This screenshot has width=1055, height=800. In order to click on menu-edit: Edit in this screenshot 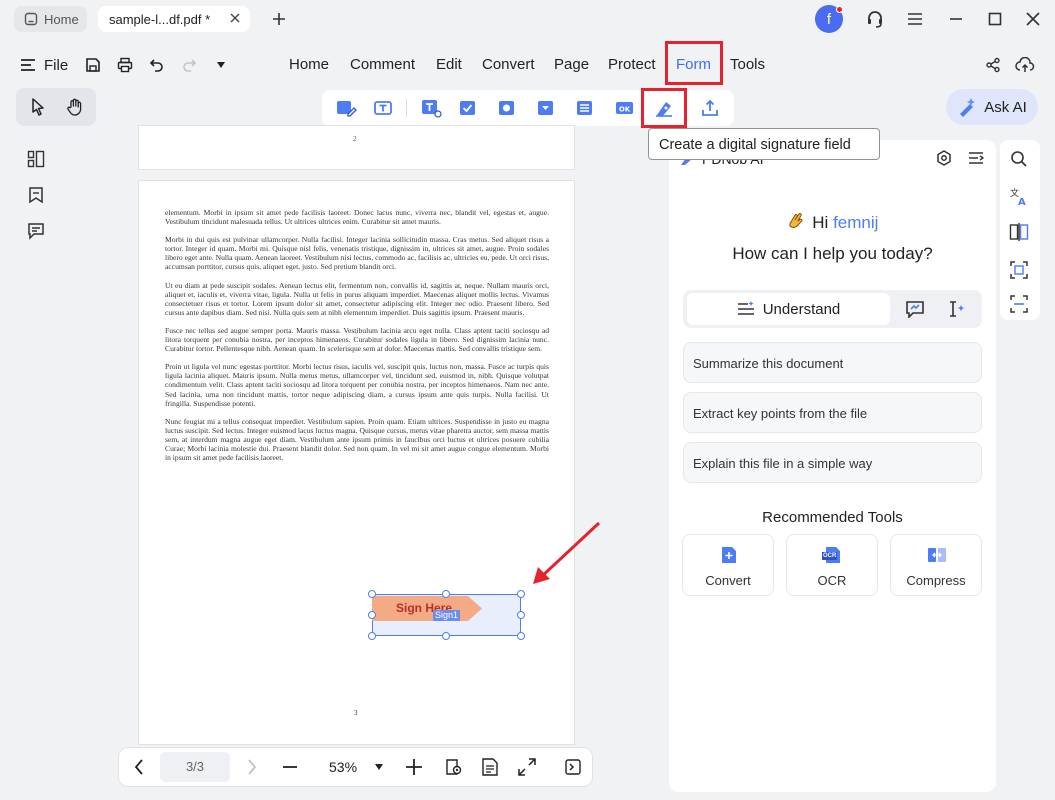, I will do `click(449, 65)`.